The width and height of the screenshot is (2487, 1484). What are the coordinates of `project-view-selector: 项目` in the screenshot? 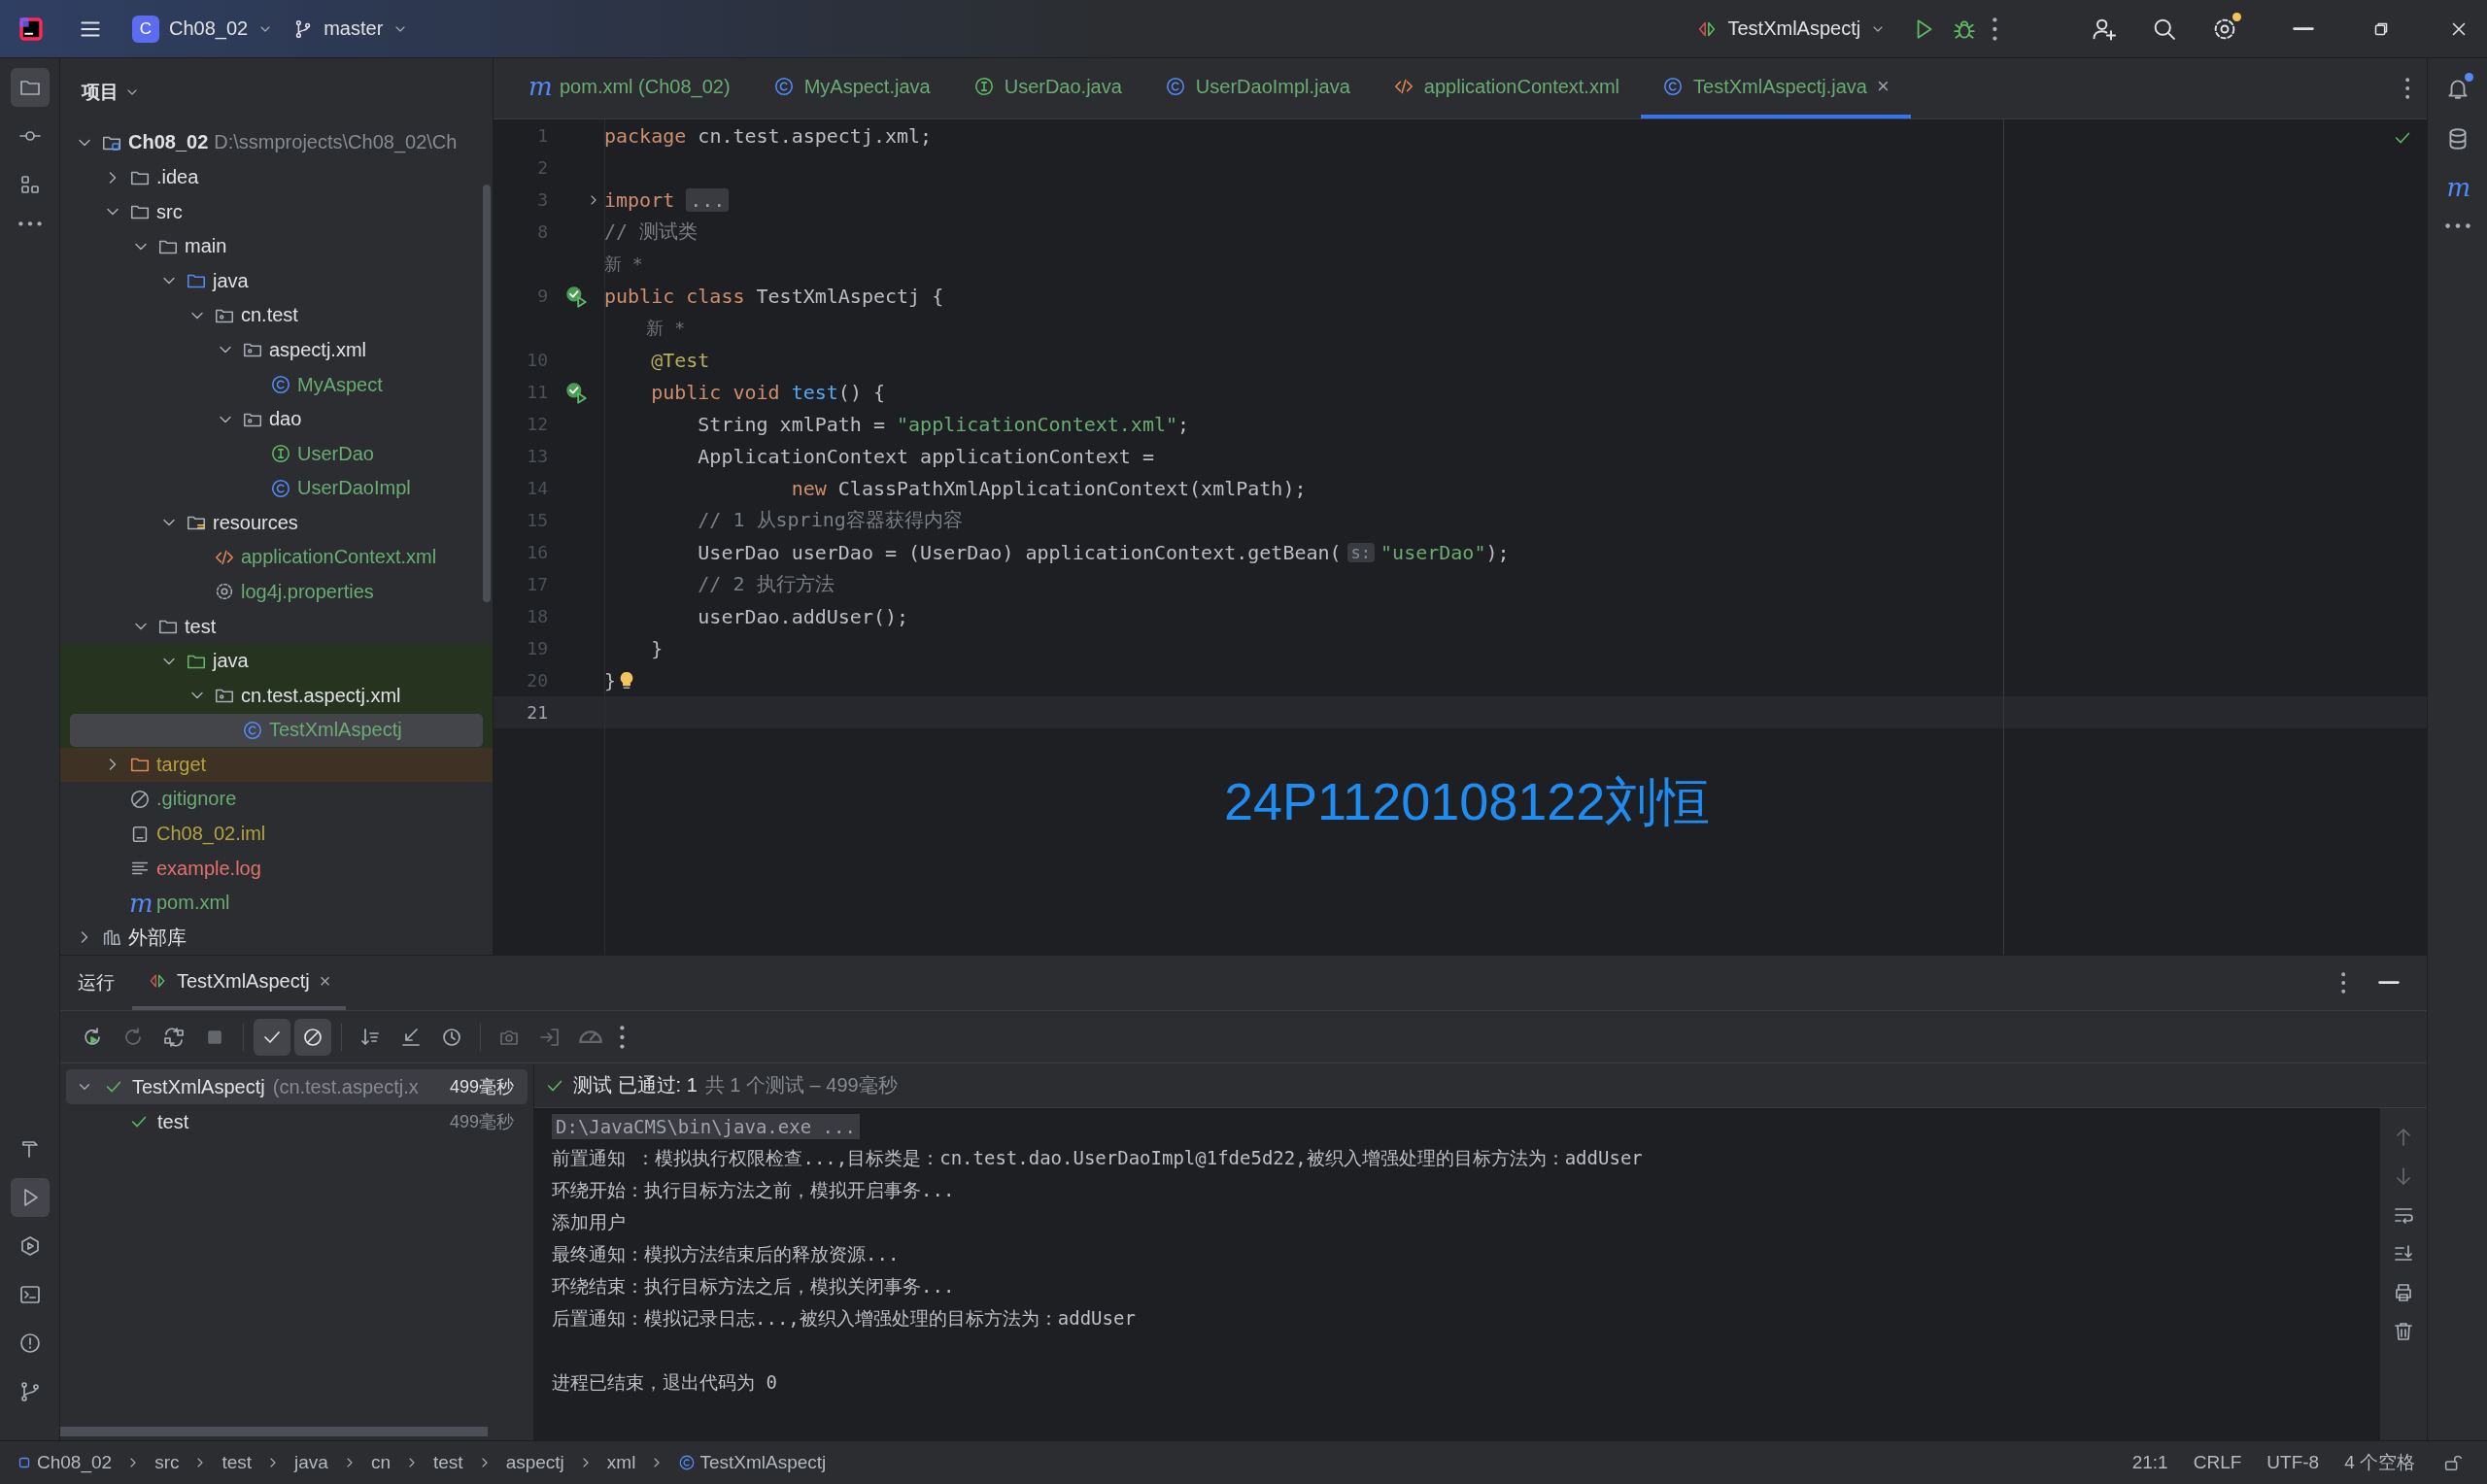 It's located at (111, 92).